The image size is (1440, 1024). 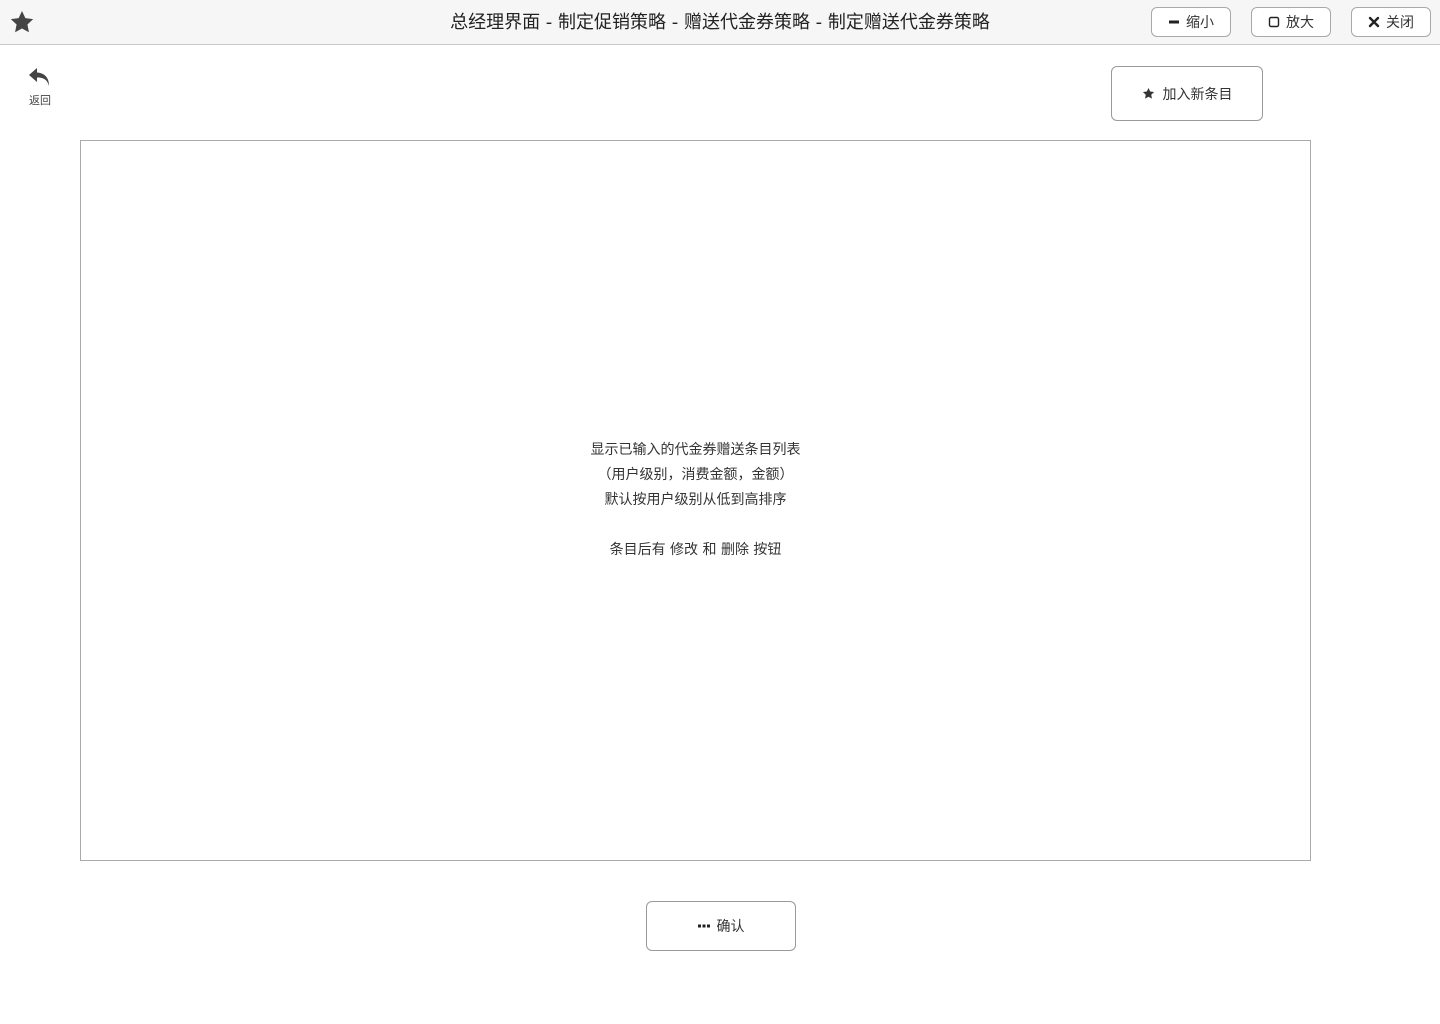 I want to click on maximize-button: 放大, so click(x=1291, y=22).